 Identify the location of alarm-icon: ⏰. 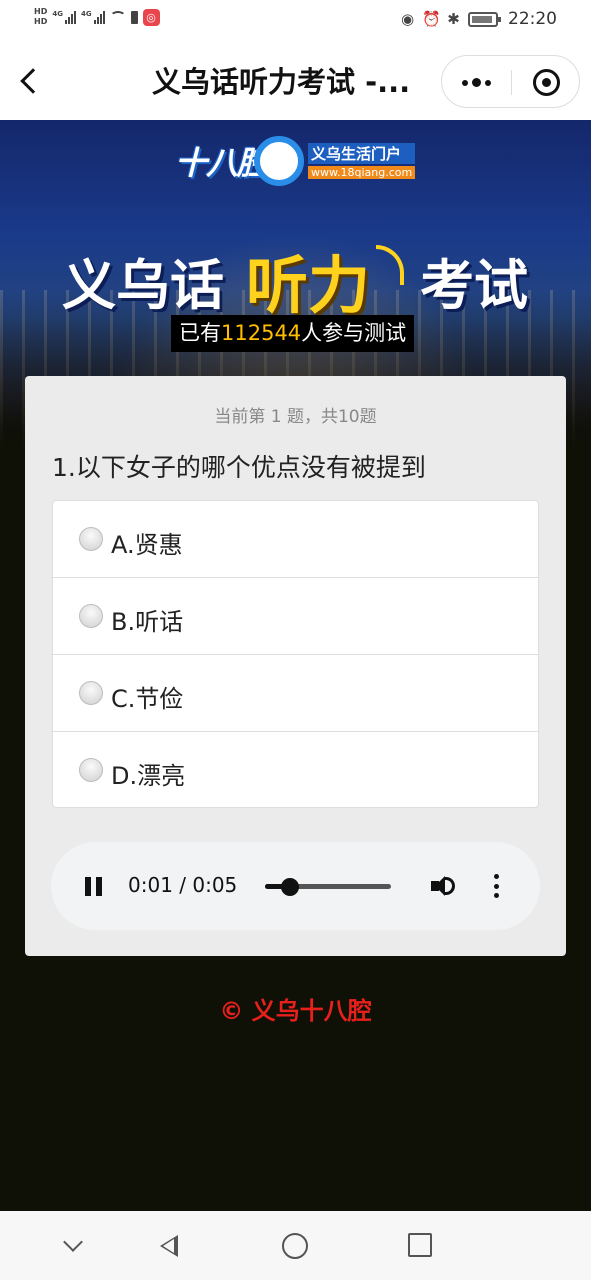
(431, 18).